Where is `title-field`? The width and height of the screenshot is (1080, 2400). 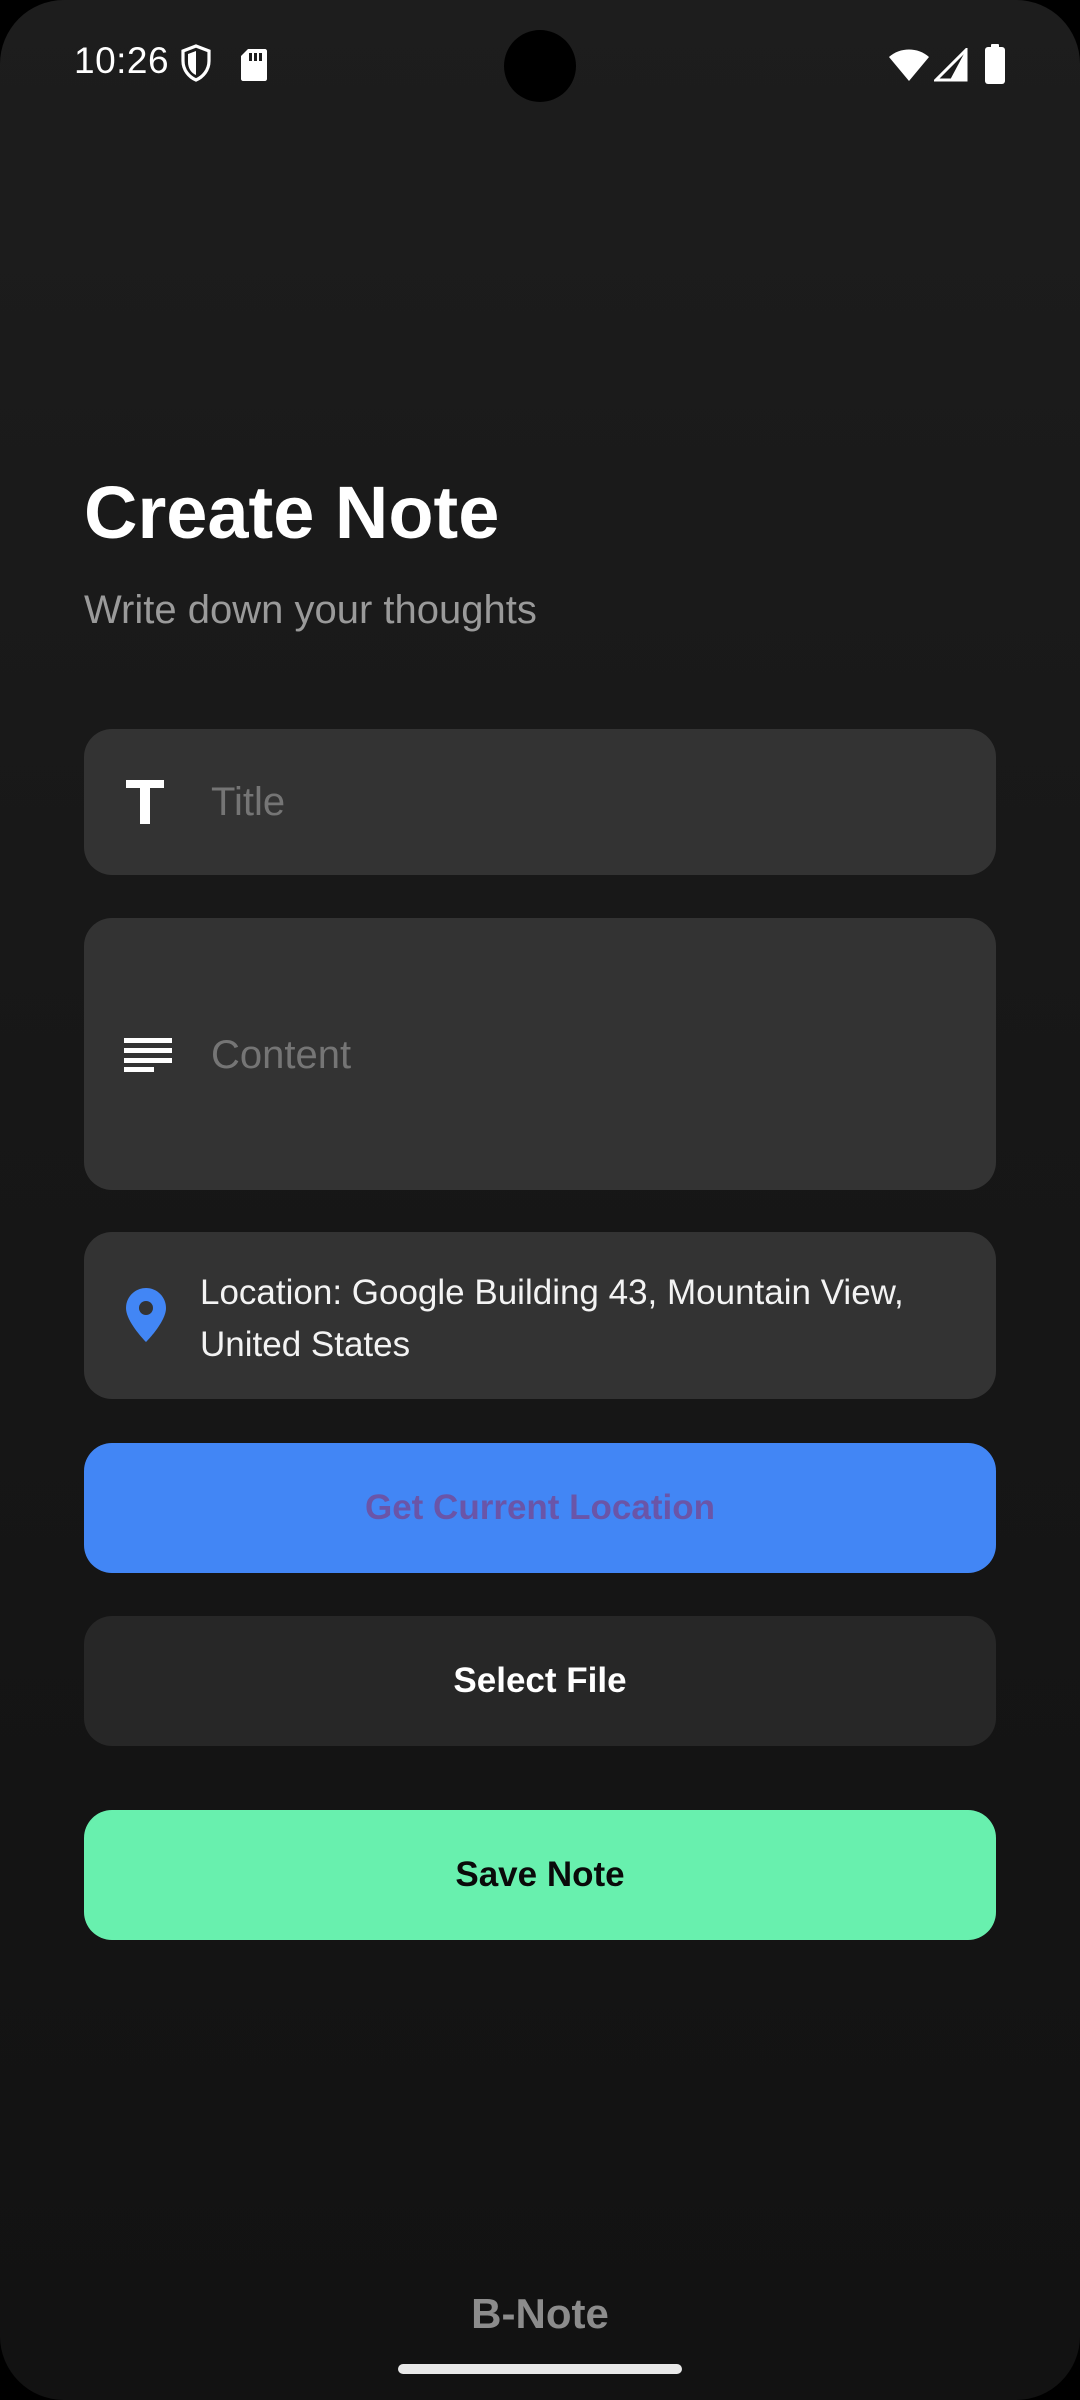 title-field is located at coordinates (540, 802).